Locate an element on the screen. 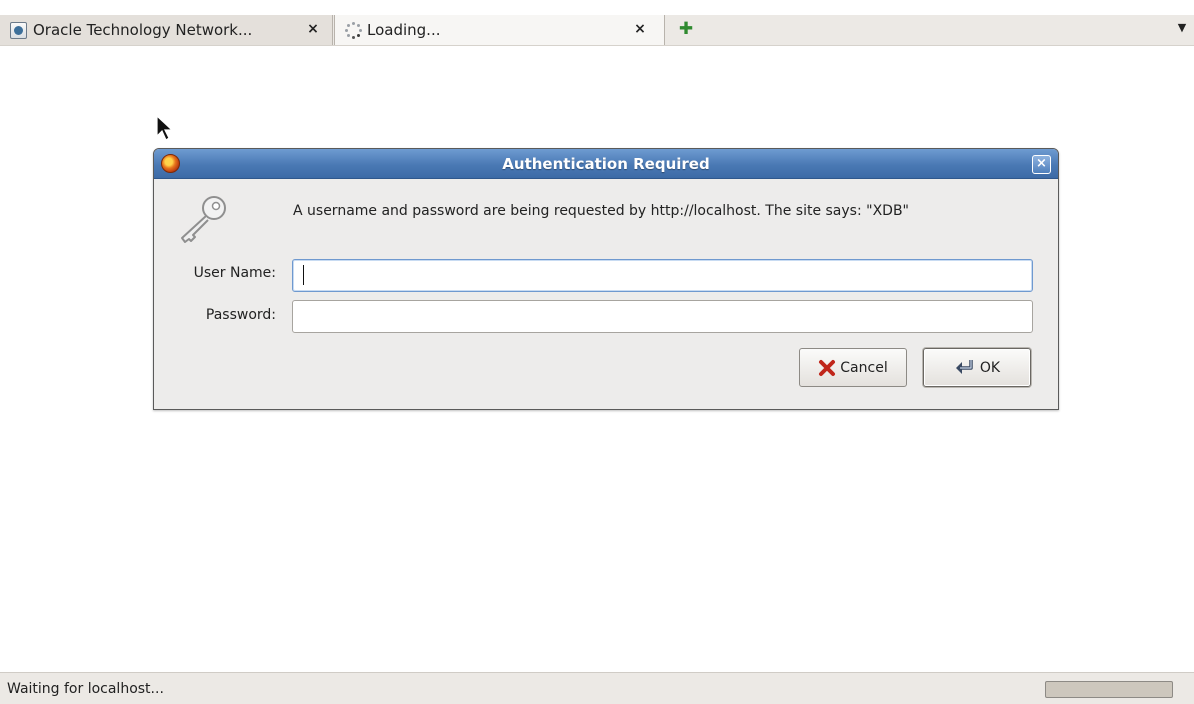 This screenshot has width=1194, height=704. new-tab-icon: ✚ is located at coordinates (686, 29).